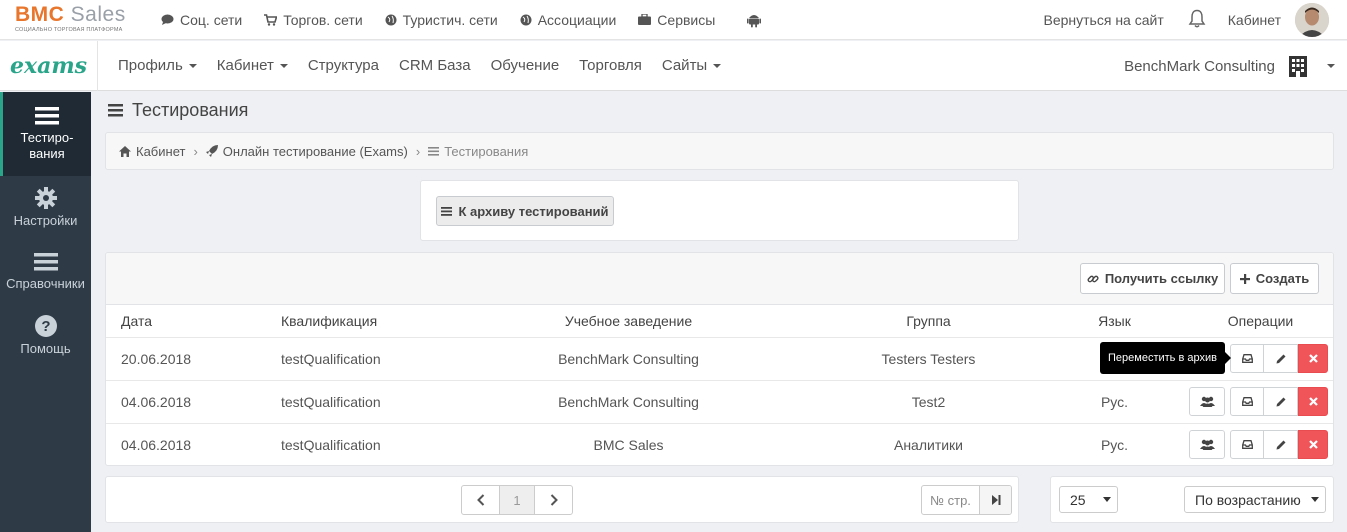  Describe the element at coordinates (1165, 358) in the screenshot. I see `archive-tooltip: Переместить в архив` at that location.